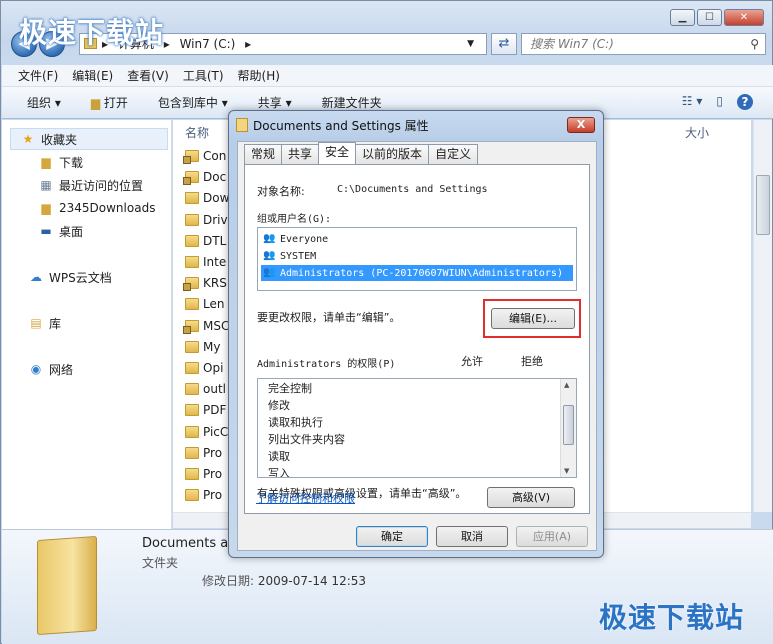  I want to click on network-icon: ◉, so click(36, 369).